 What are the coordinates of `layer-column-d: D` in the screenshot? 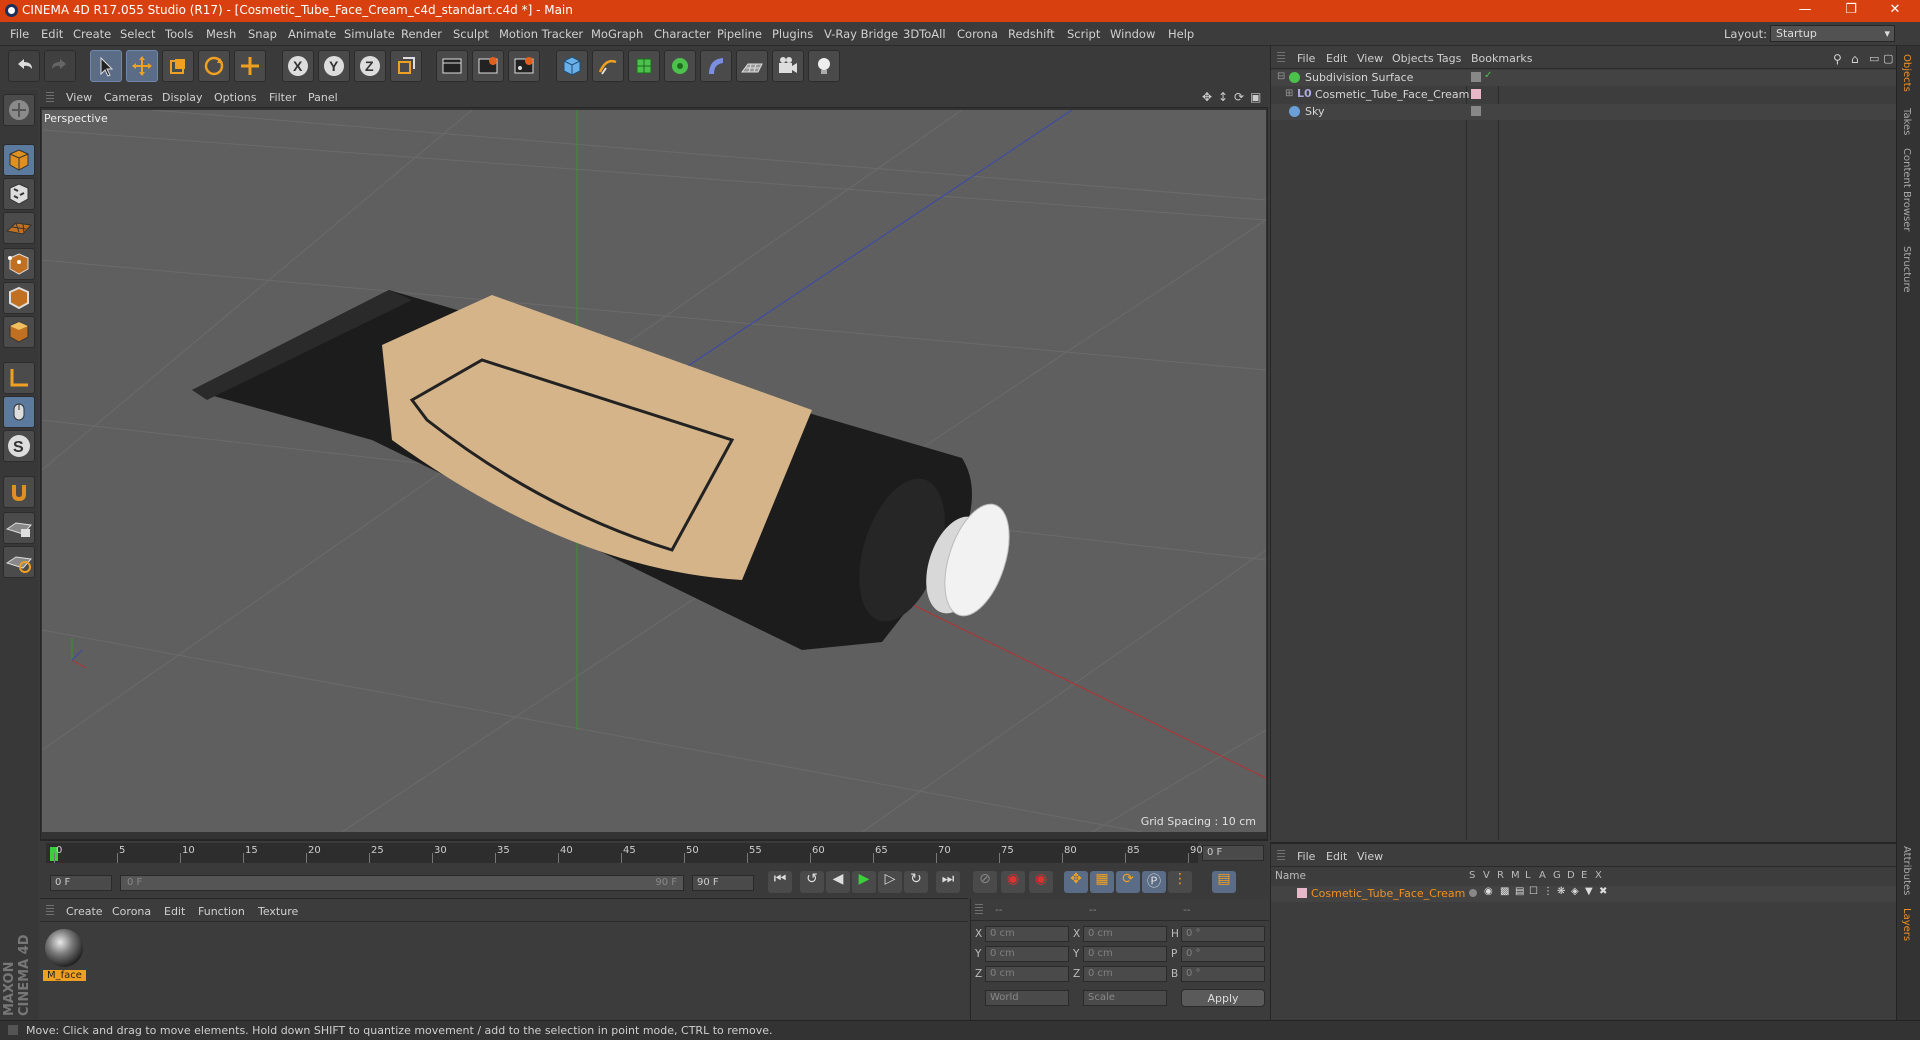 It's located at (1571, 875).